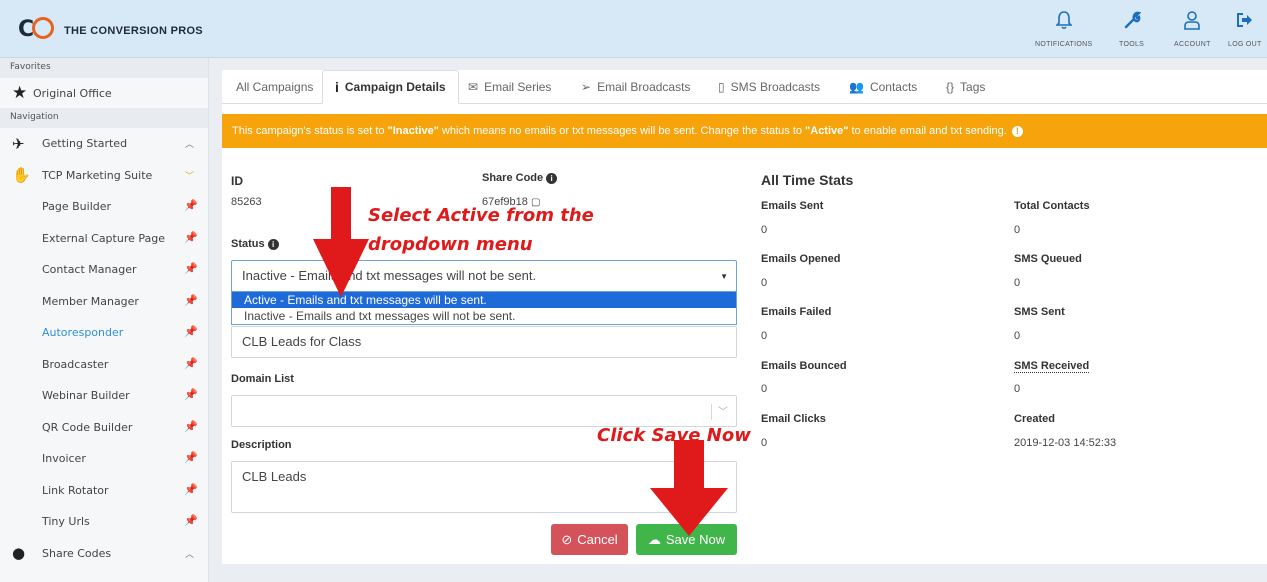 Image resolution: width=1267 pixels, height=582 pixels. What do you see at coordinates (484, 411) in the screenshot?
I see `domain-list-select: ﹀` at bounding box center [484, 411].